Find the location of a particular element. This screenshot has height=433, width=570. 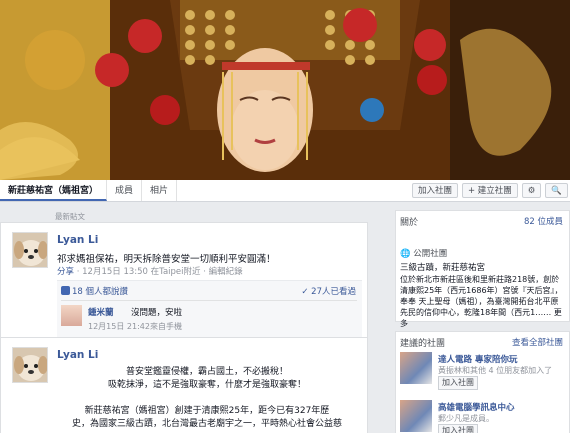

search-button: 🔍 is located at coordinates (556, 190).